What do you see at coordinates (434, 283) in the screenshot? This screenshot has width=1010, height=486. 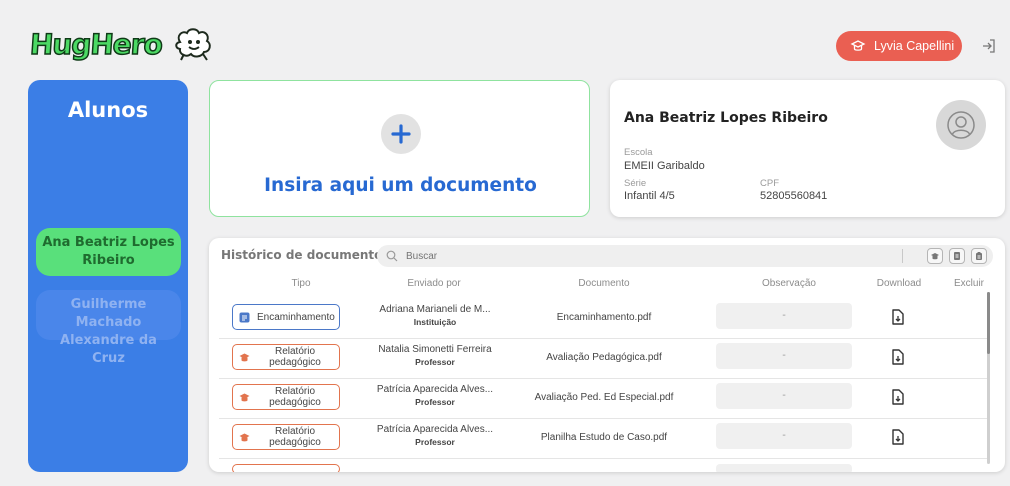 I see `column-header-enviado-por: Enviado por` at bounding box center [434, 283].